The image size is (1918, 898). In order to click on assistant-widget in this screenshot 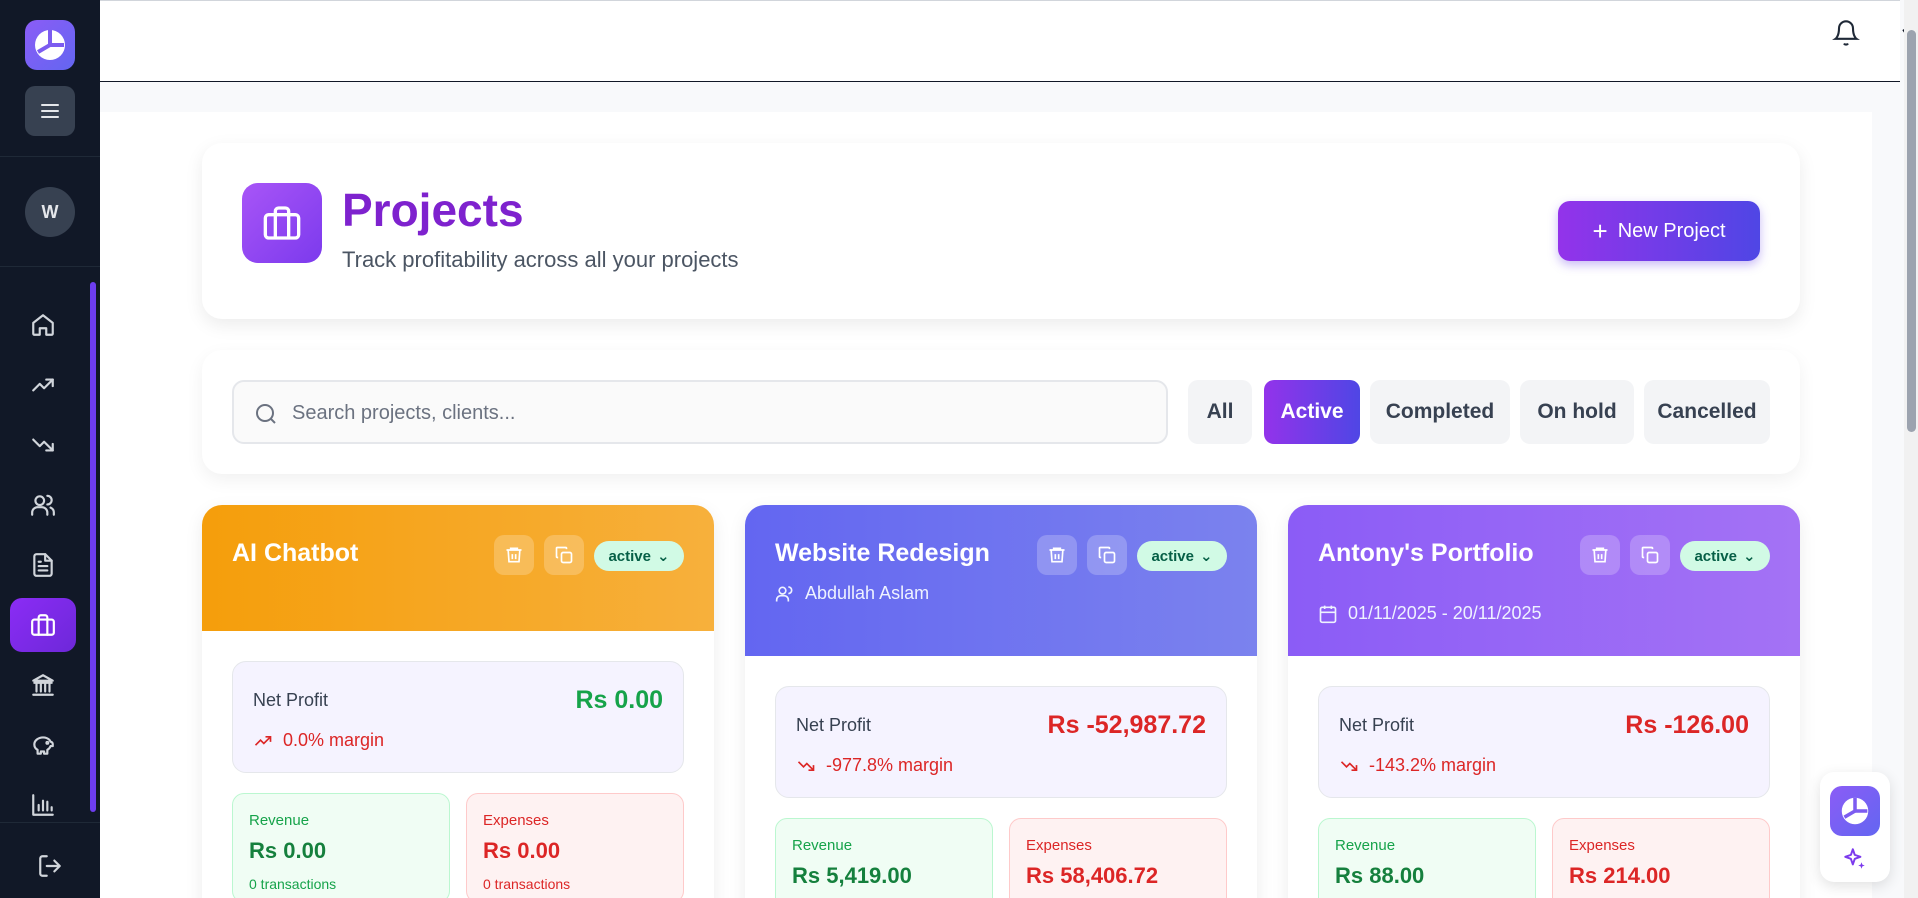, I will do `click(1855, 827)`.